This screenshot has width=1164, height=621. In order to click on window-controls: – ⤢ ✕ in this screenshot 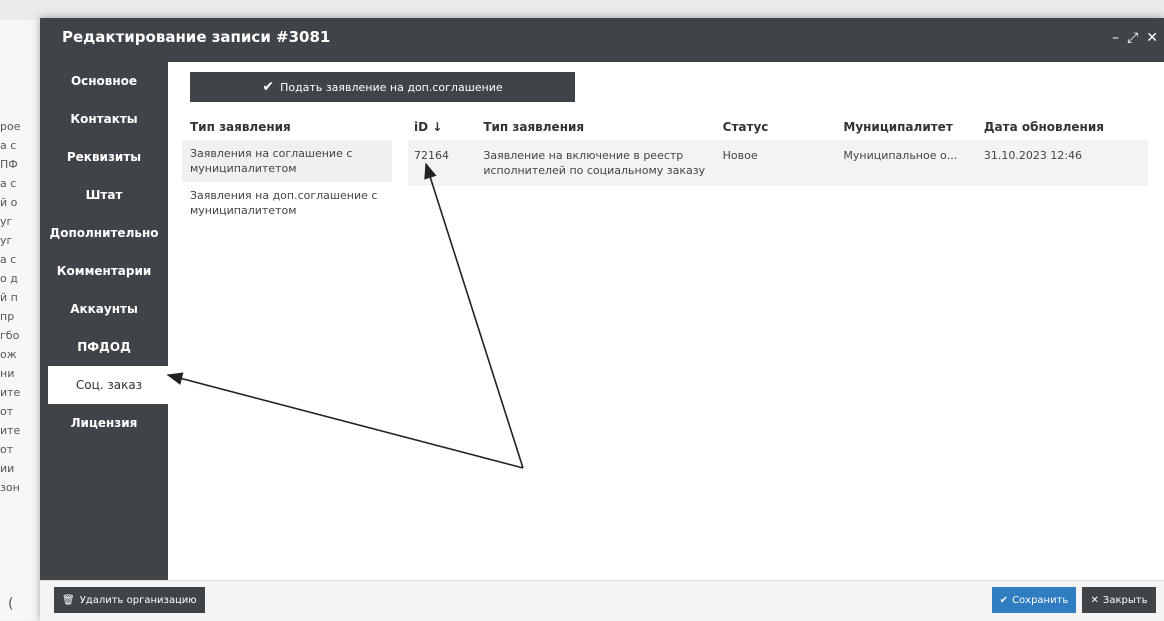, I will do `click(1135, 38)`.